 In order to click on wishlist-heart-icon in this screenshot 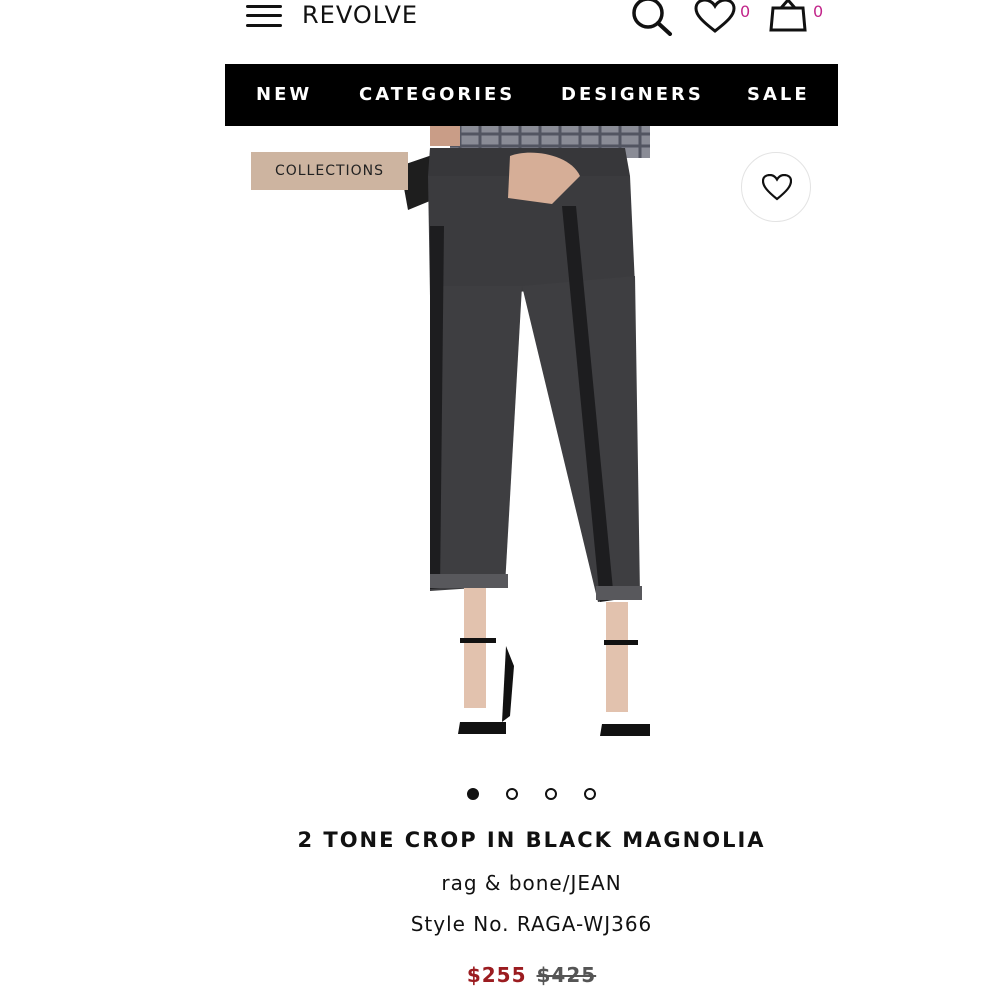, I will do `click(715, 17)`.